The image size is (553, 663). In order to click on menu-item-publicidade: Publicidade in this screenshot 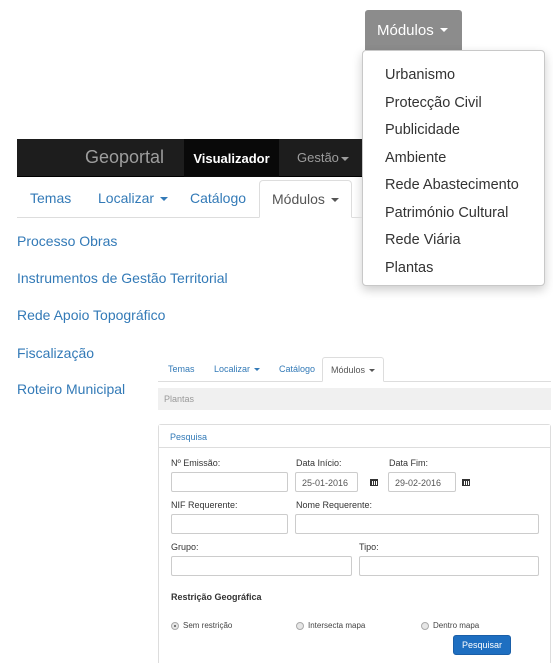, I will do `click(453, 131)`.